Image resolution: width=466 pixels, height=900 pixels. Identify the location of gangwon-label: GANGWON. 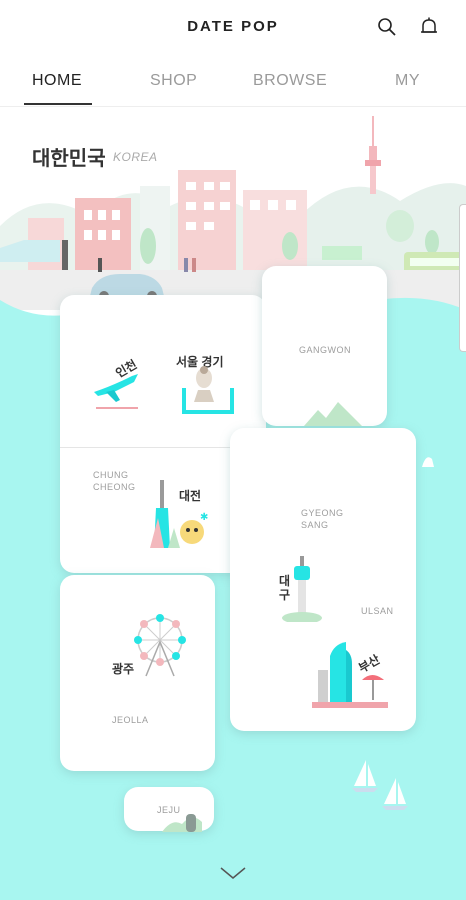
(325, 350).